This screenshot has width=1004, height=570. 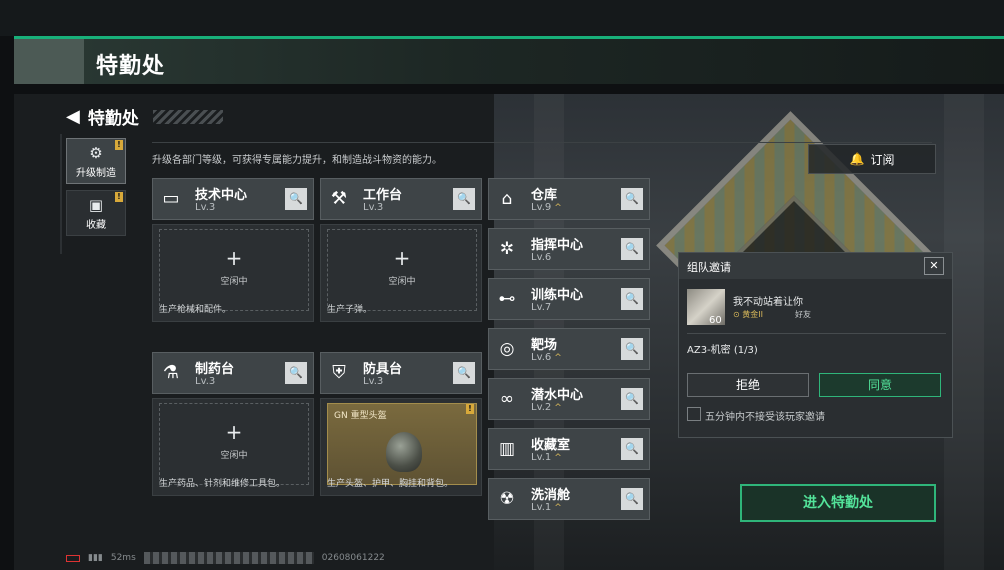 I want to click on production-item-slot: GN 重型头盔 !, so click(x=402, y=444).